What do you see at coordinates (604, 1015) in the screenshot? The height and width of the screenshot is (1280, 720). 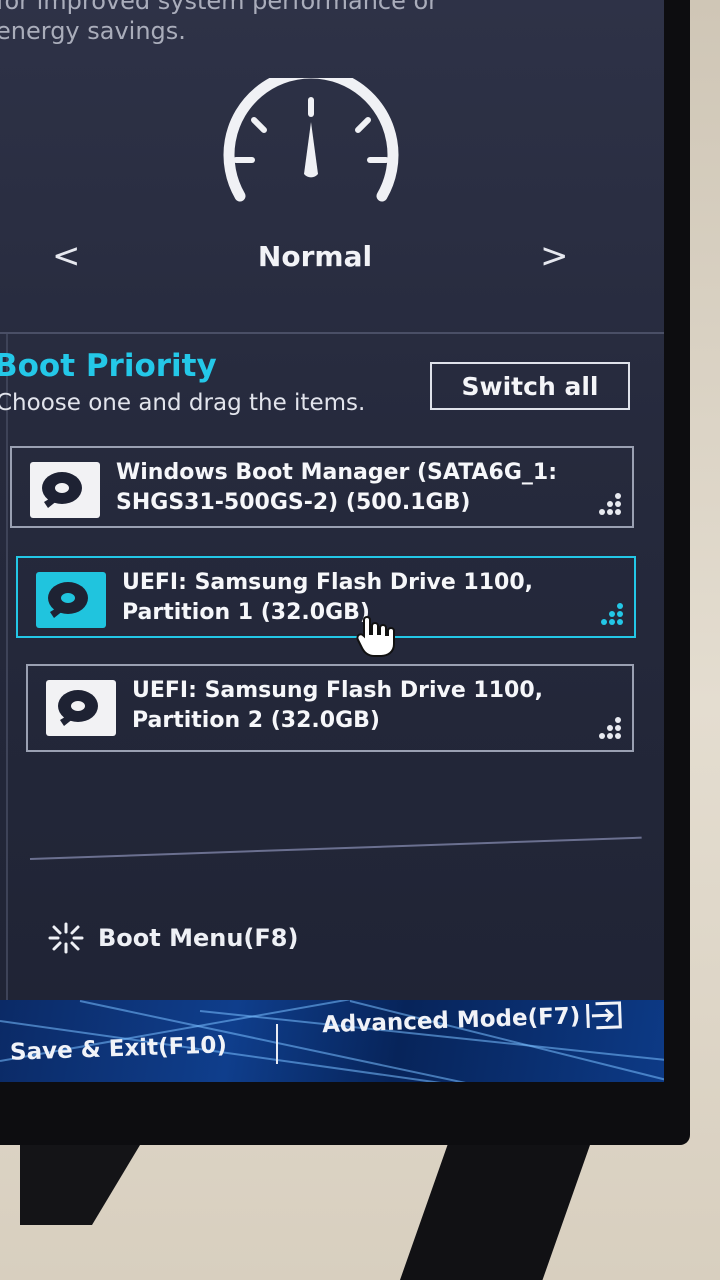 I see `exit-arrow-icon` at bounding box center [604, 1015].